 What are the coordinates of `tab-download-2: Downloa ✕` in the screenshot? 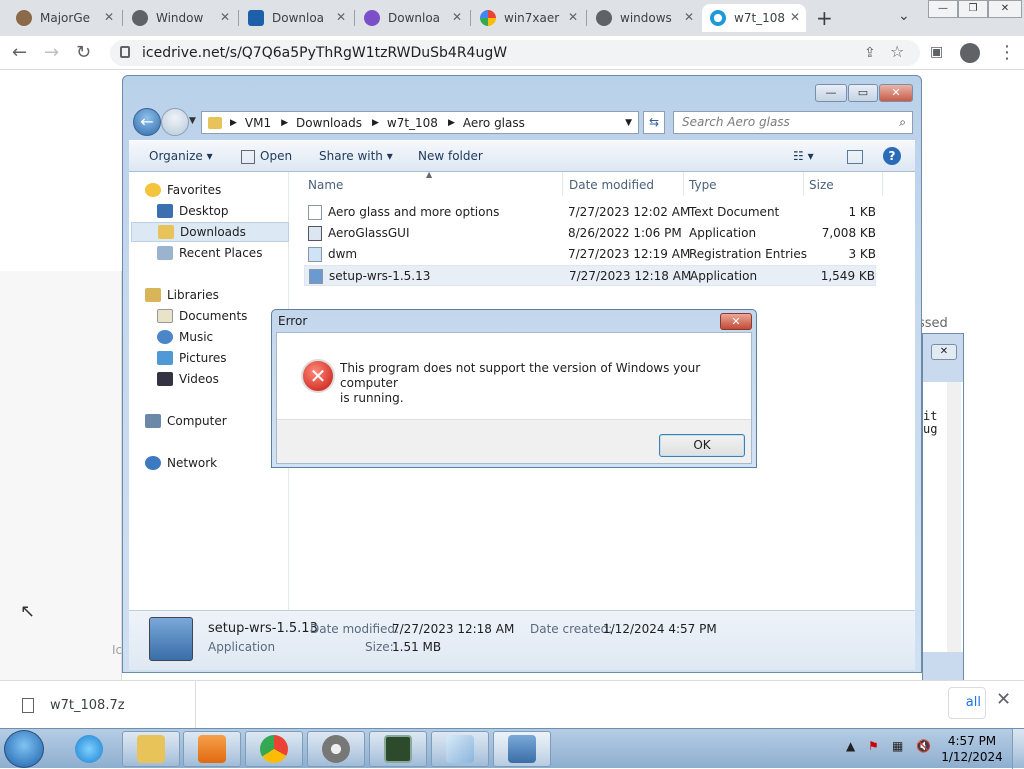 It's located at (412, 18).